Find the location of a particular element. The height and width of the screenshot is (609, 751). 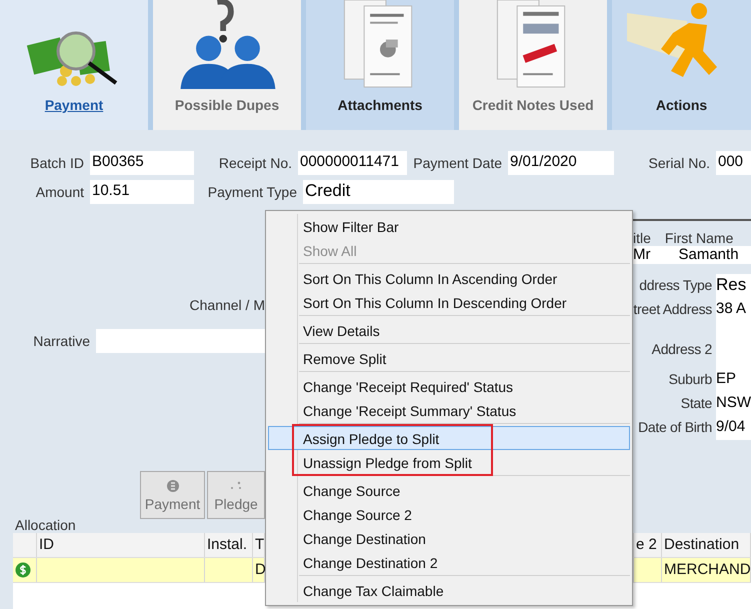

field-label: Channel / M is located at coordinates (227, 305).